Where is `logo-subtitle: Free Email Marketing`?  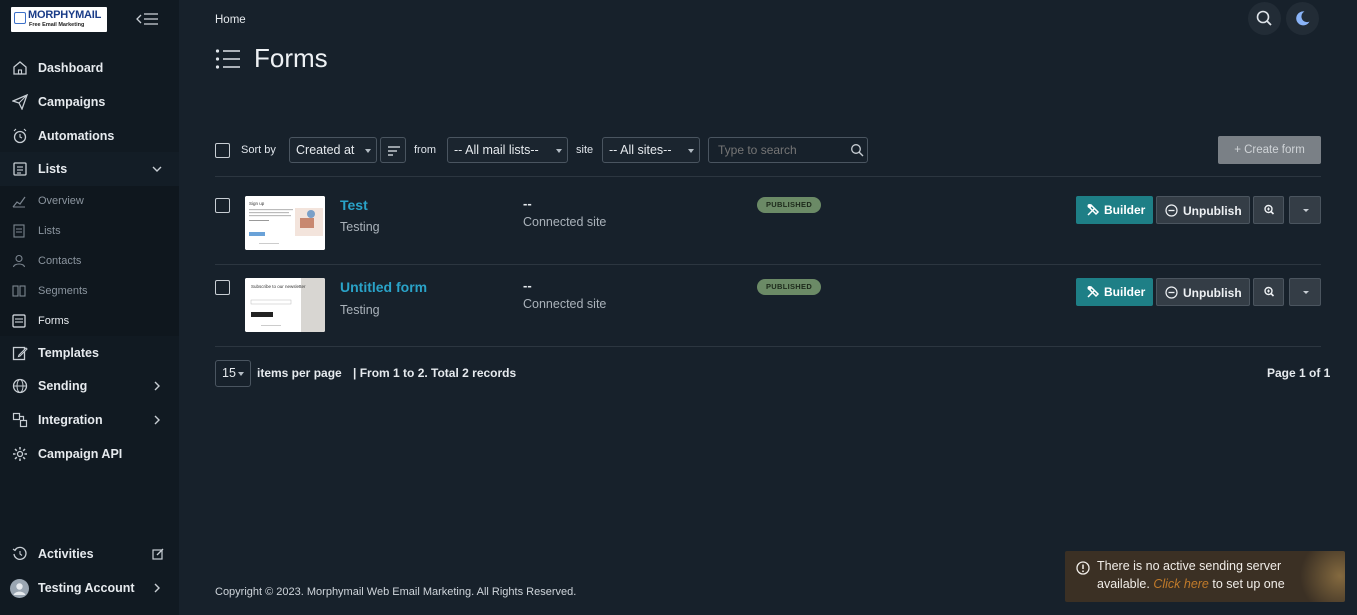
logo-subtitle: Free Email Marketing is located at coordinates (57, 25).